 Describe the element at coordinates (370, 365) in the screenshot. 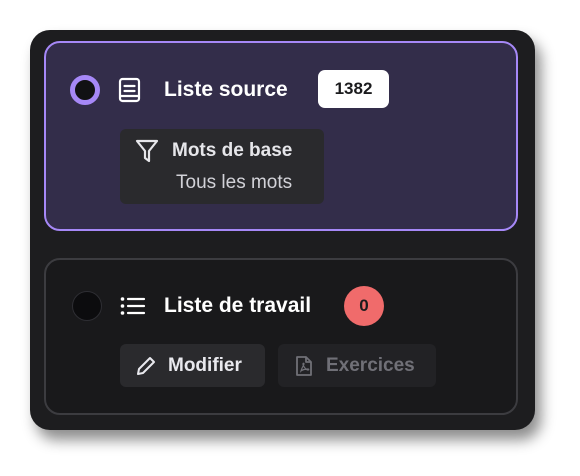

I see `exercises-button-label: Exercices` at that location.